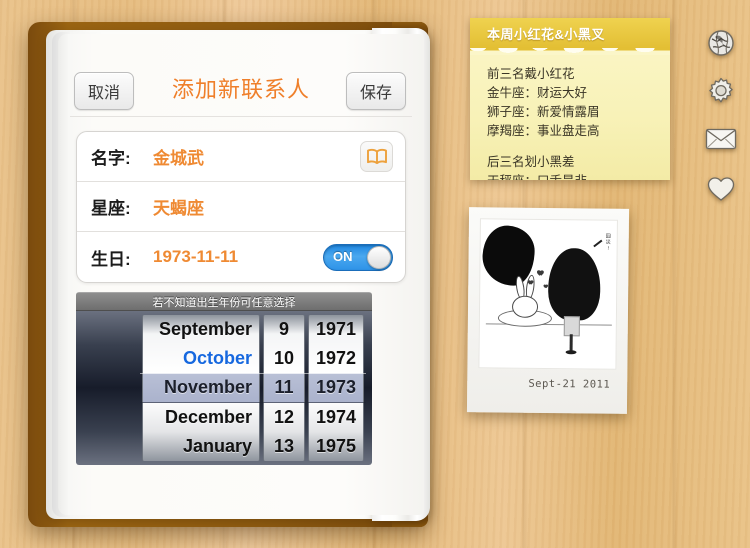  What do you see at coordinates (195, 257) in the screenshot?
I see `birthday-value: 1973-11-11` at bounding box center [195, 257].